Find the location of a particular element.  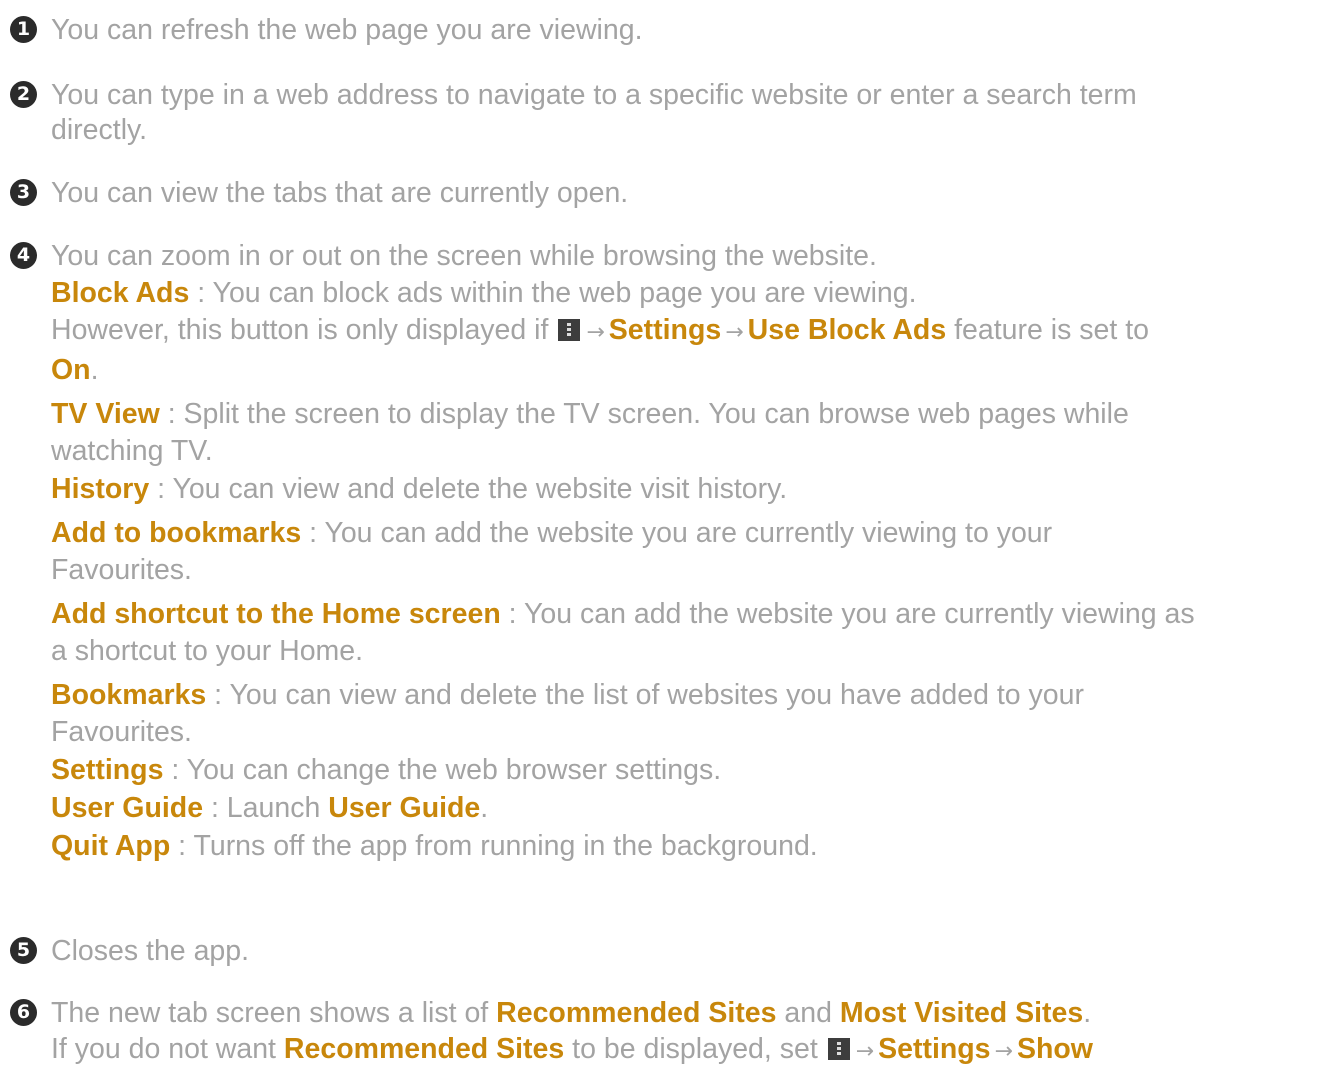

add-shortcut-label: Add shortcut to the Home screen is located at coordinates (276, 614).